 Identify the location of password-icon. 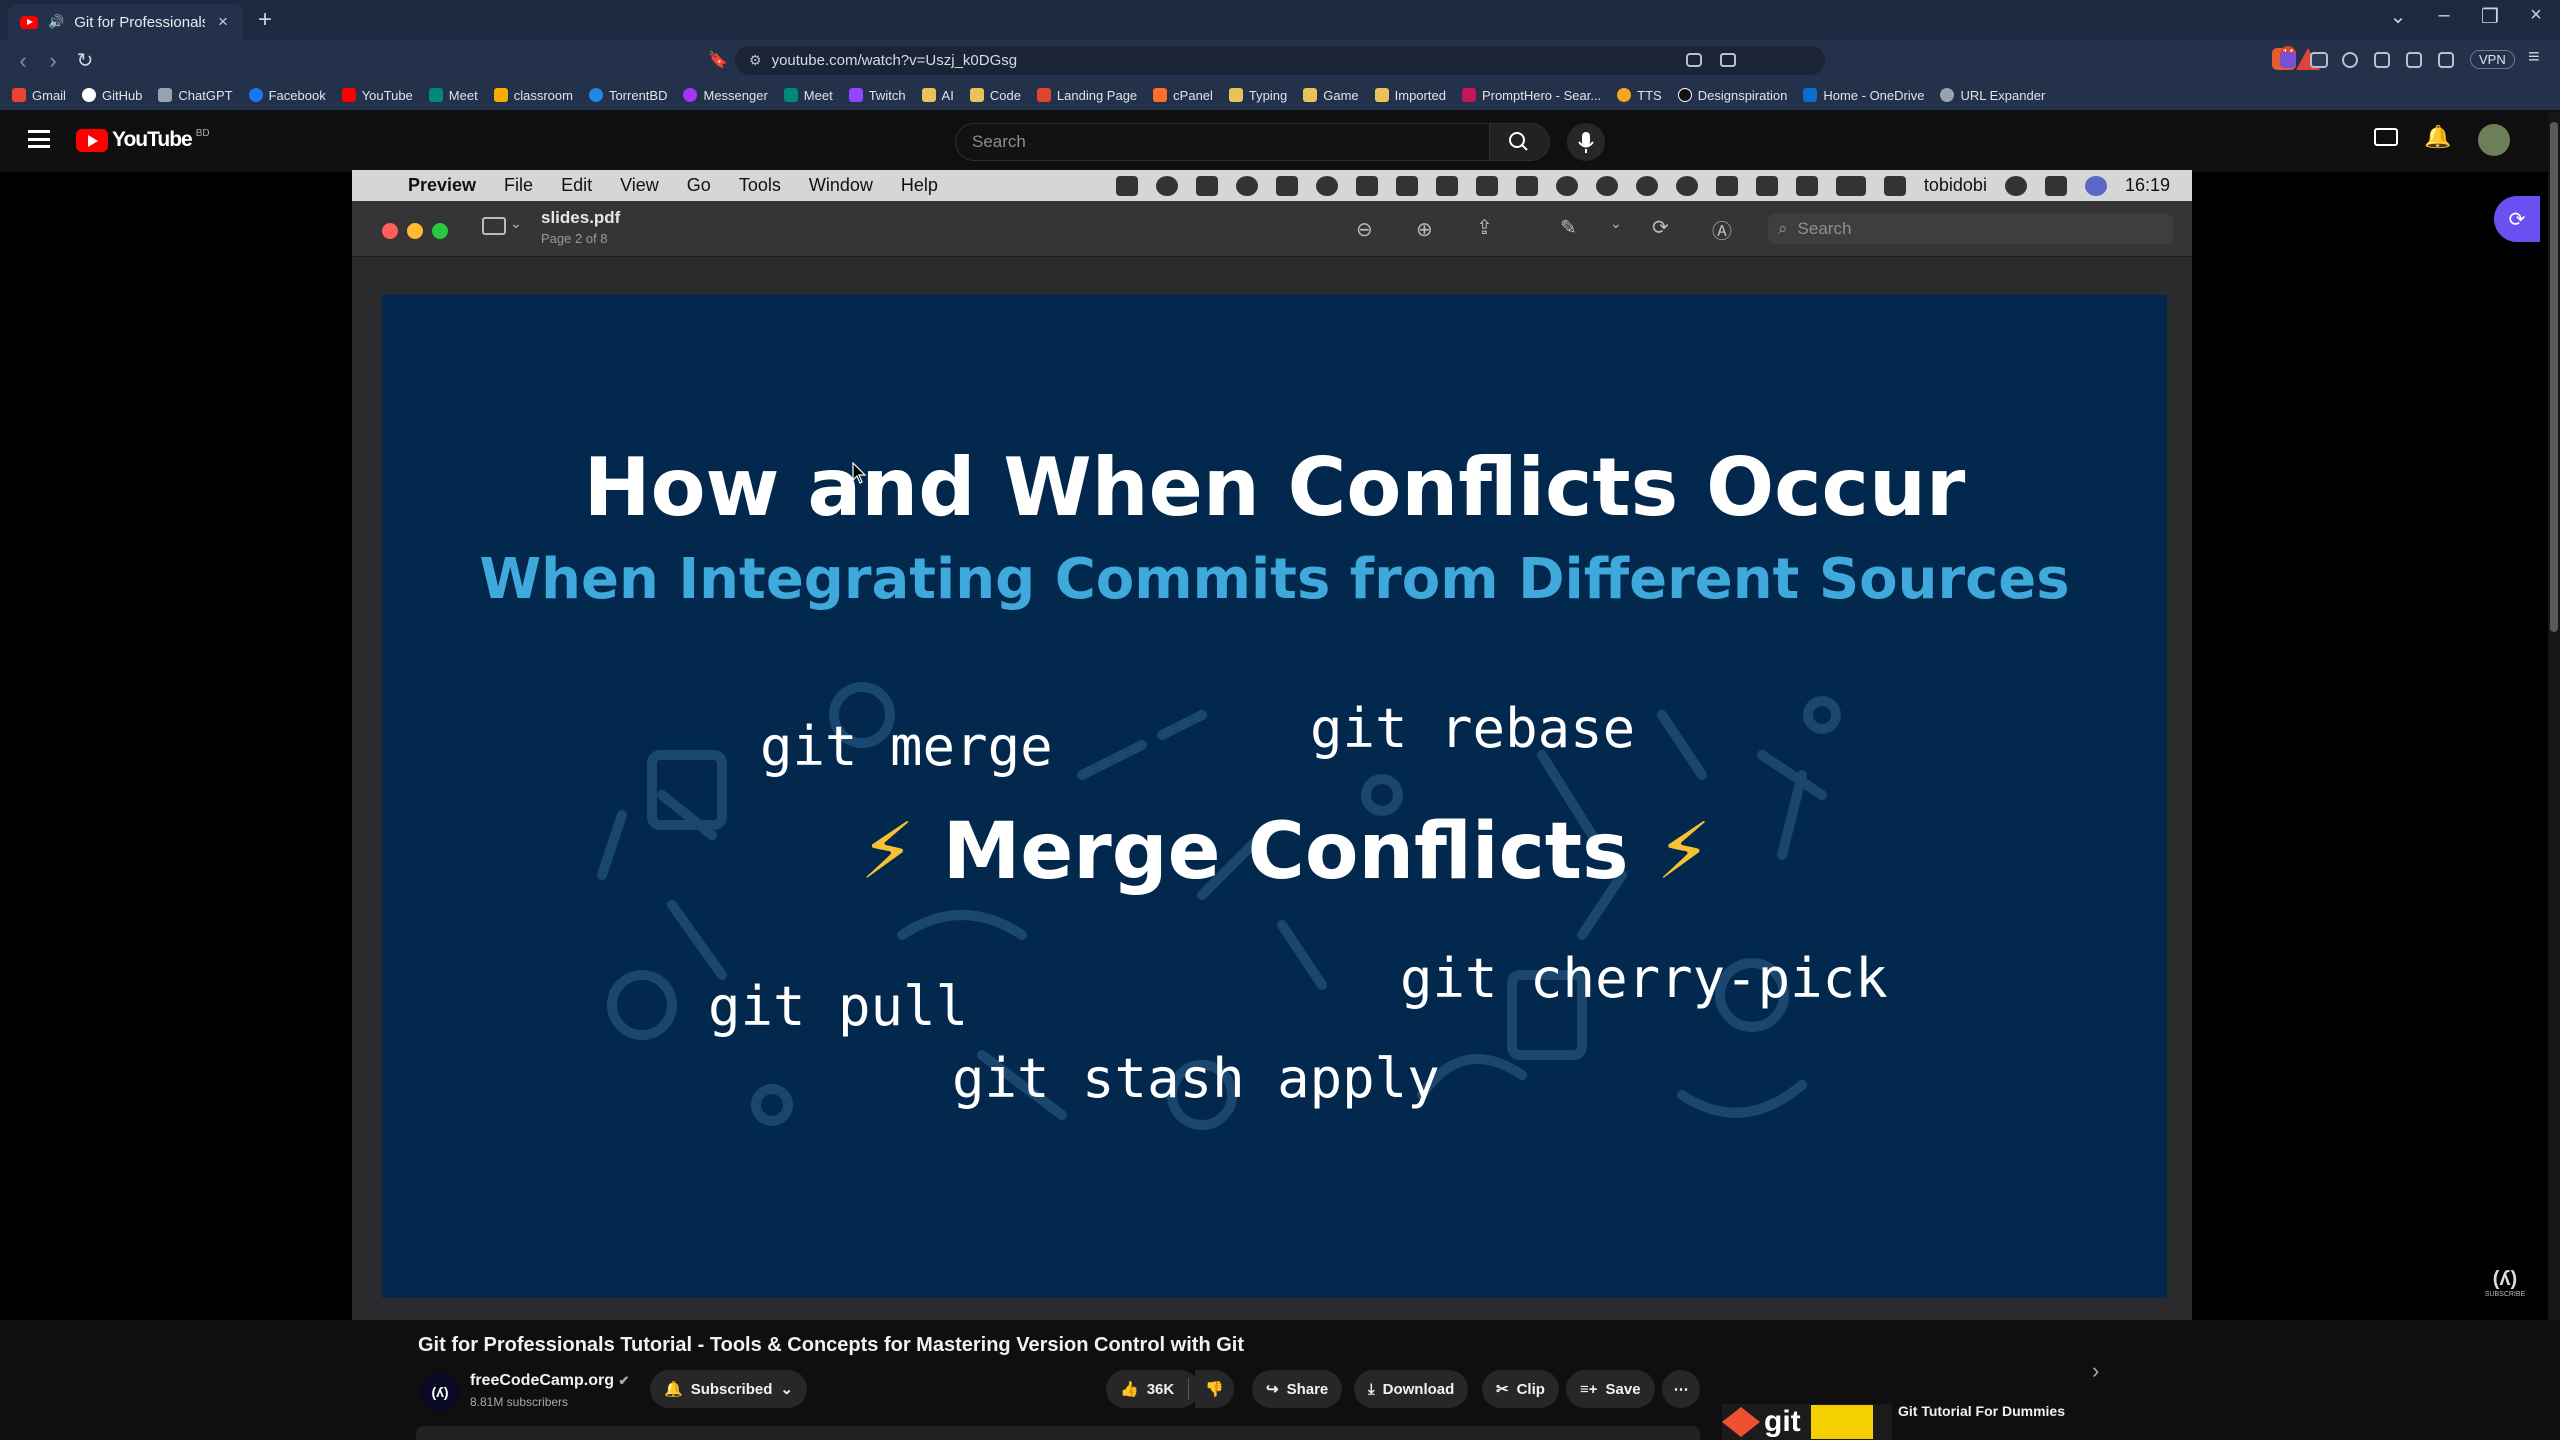
(1606, 185).